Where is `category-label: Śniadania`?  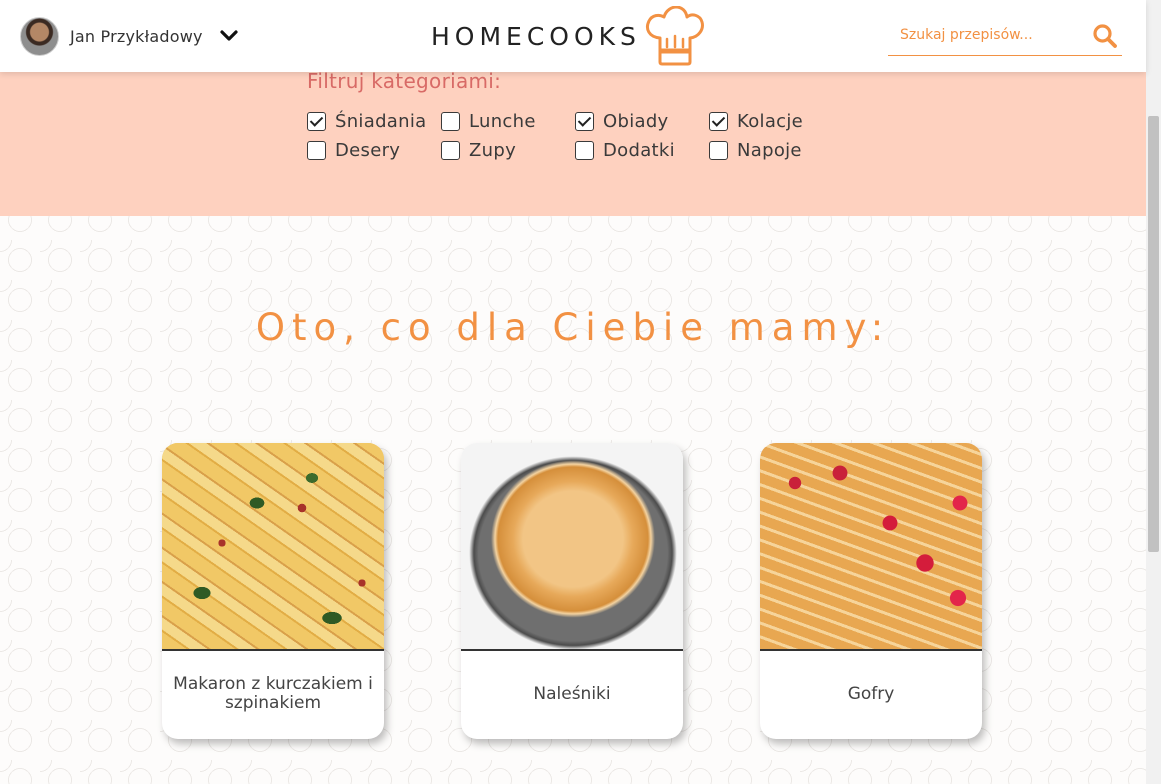 category-label: Śniadania is located at coordinates (381, 121).